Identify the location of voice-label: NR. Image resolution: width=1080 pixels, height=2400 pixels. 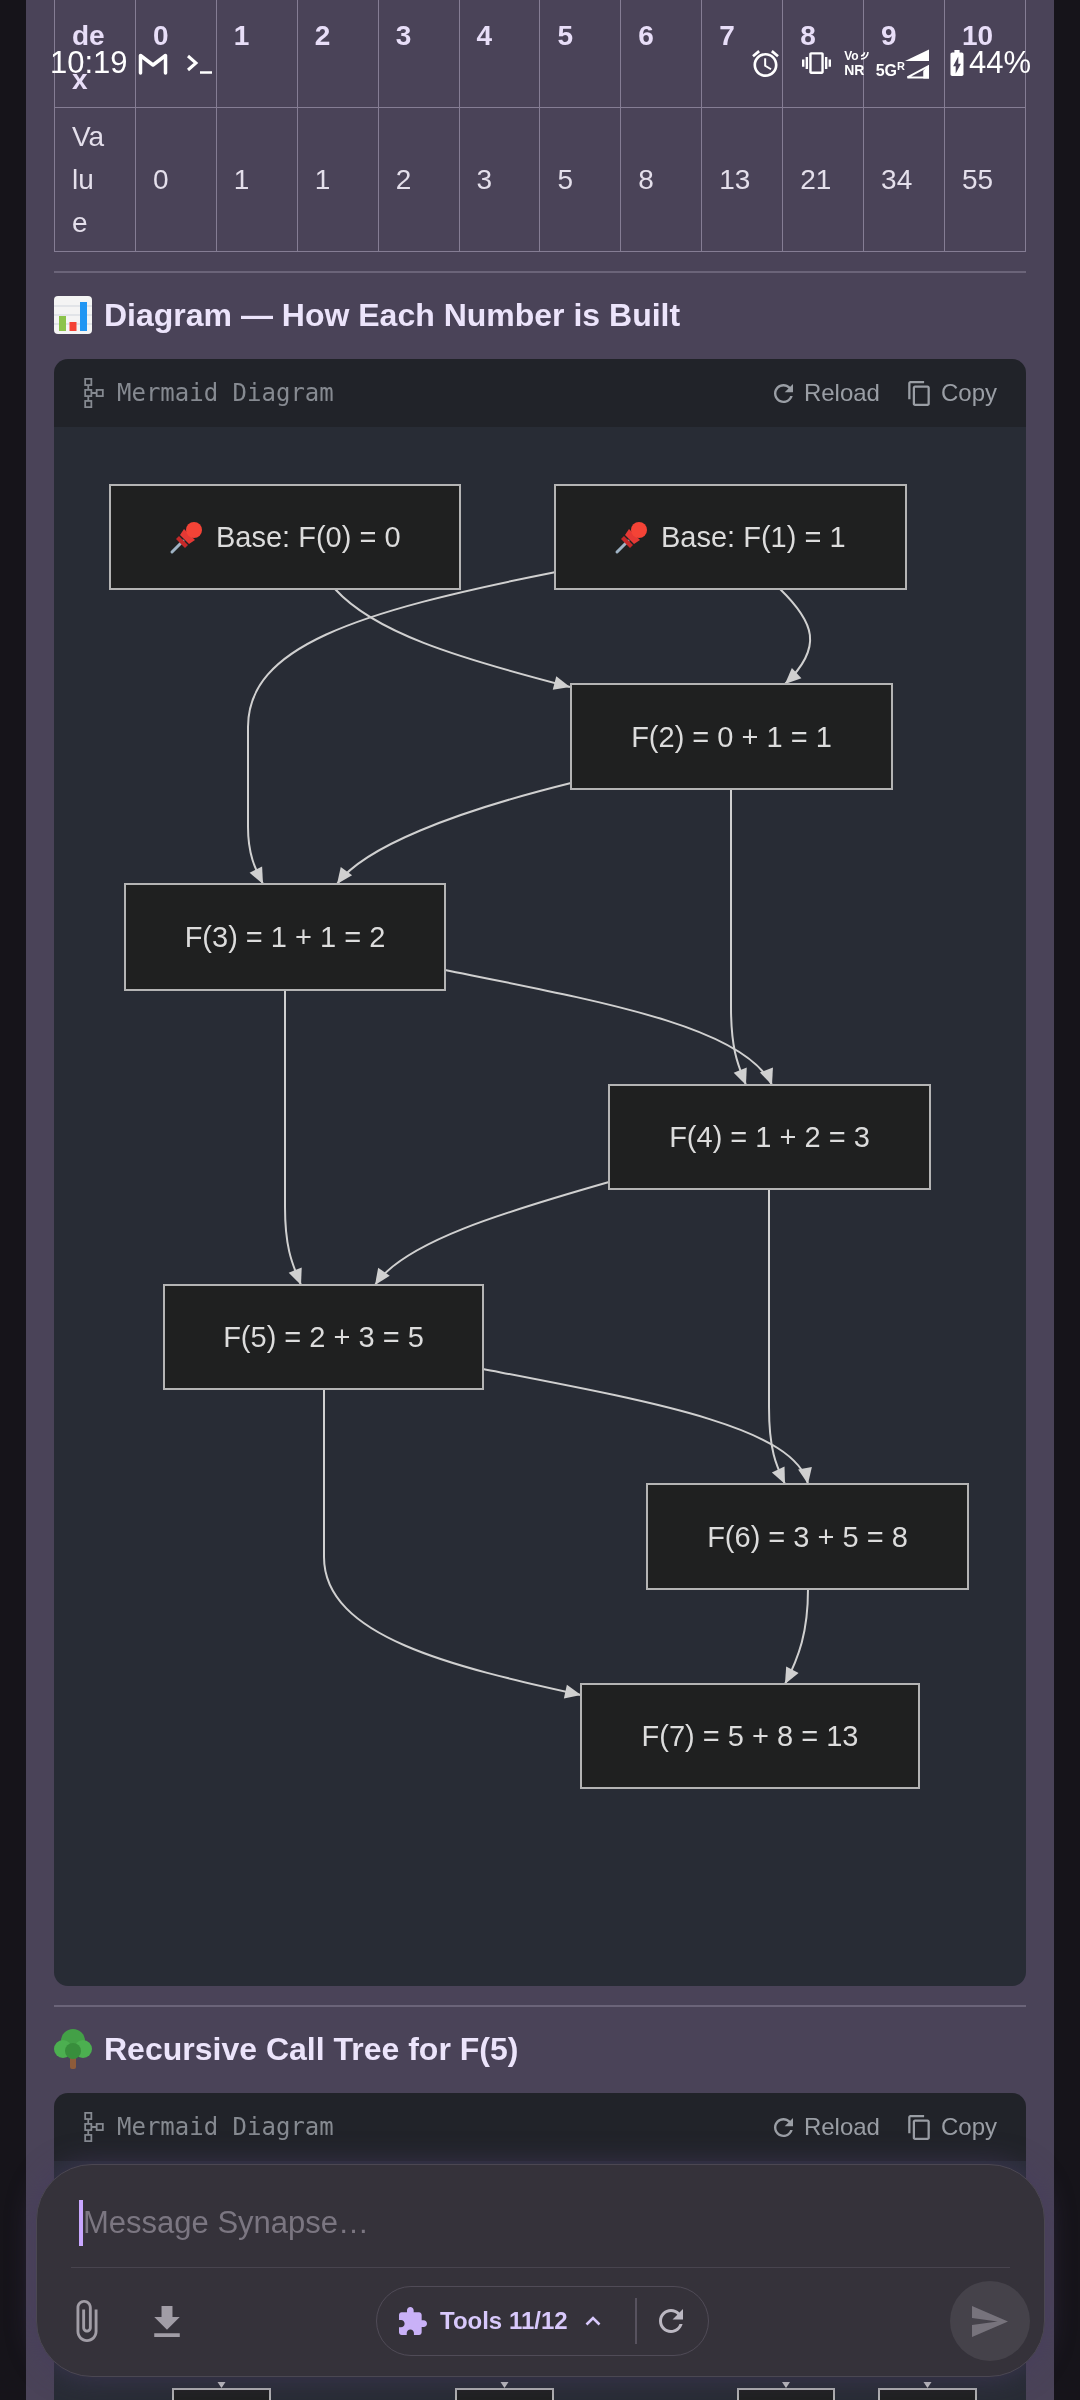
(854, 69).